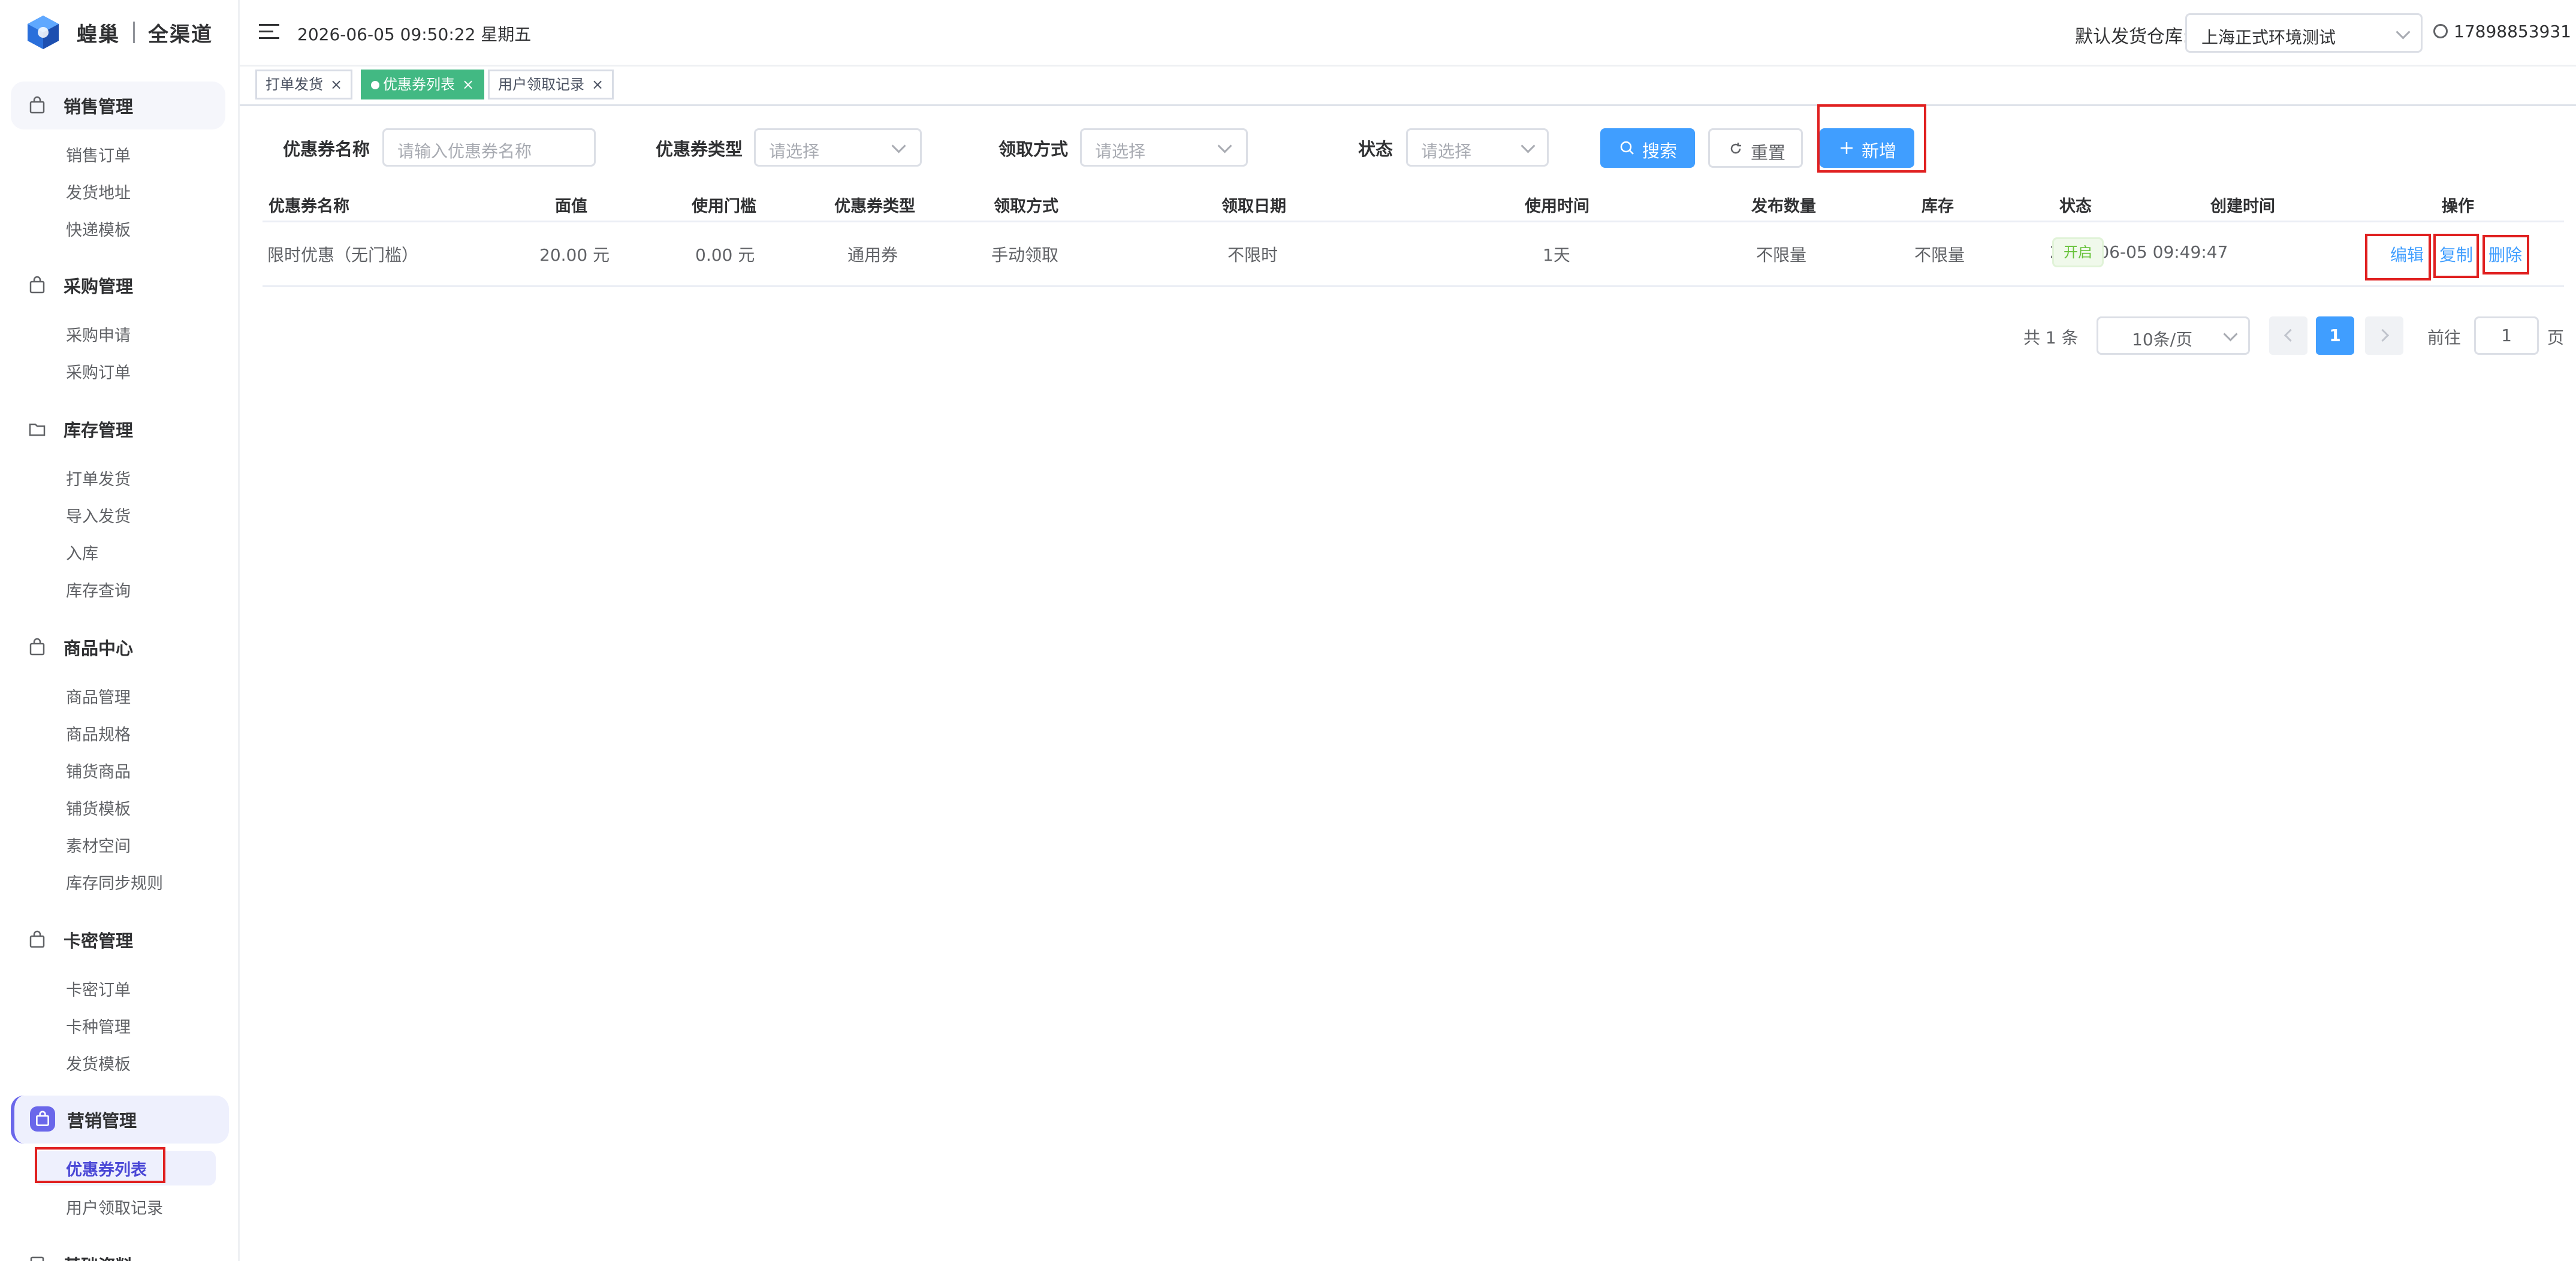 This screenshot has height=1261, width=2576. Describe the element at coordinates (1627, 148) in the screenshot. I see `search-icon` at that location.